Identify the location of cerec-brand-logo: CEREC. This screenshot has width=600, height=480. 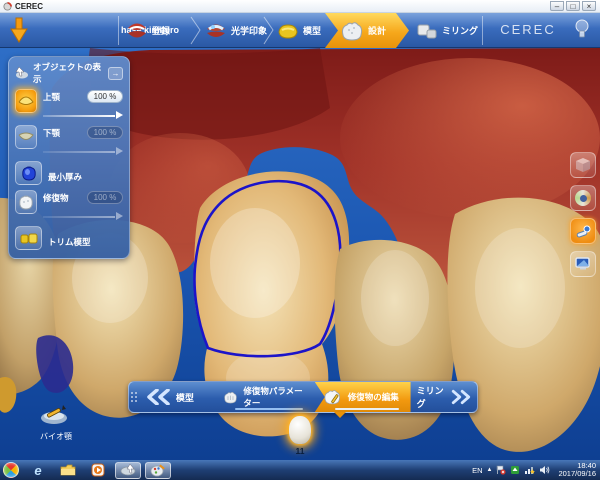
(528, 29).